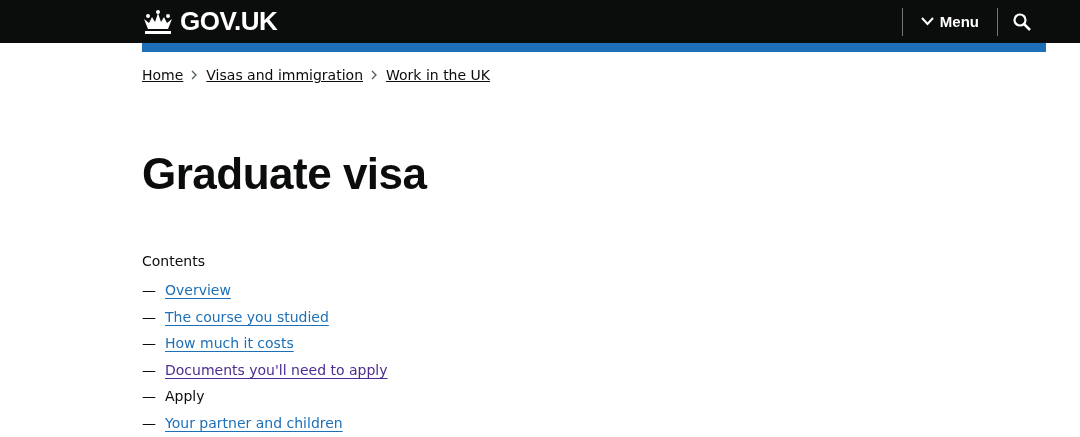  I want to click on contents-heading: Contents, so click(174, 261).